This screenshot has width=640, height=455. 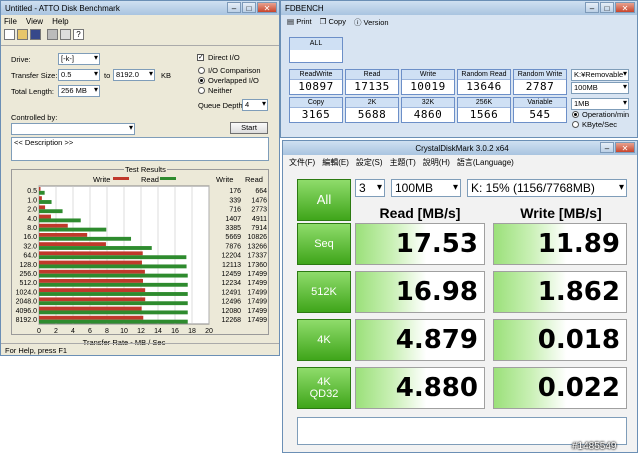 I want to click on read-value: 4.880, so click(x=420, y=388).